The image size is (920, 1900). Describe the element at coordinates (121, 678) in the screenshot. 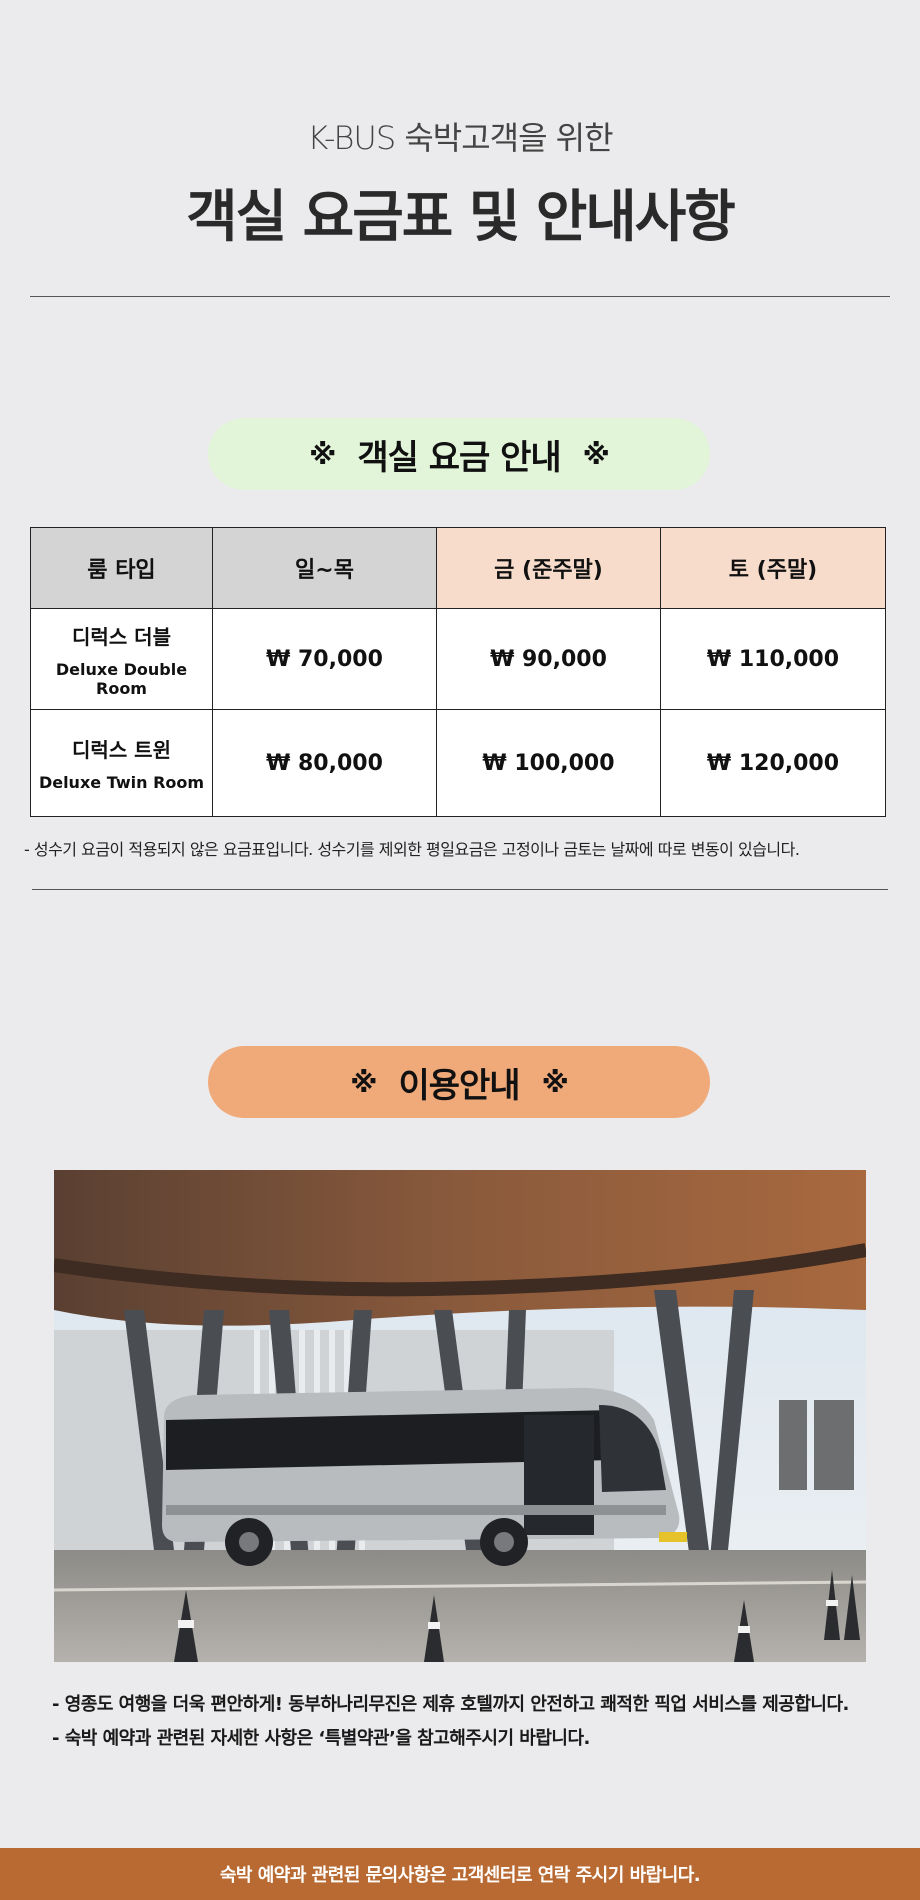

I see `room-name-english: Deluxe Double Room` at that location.